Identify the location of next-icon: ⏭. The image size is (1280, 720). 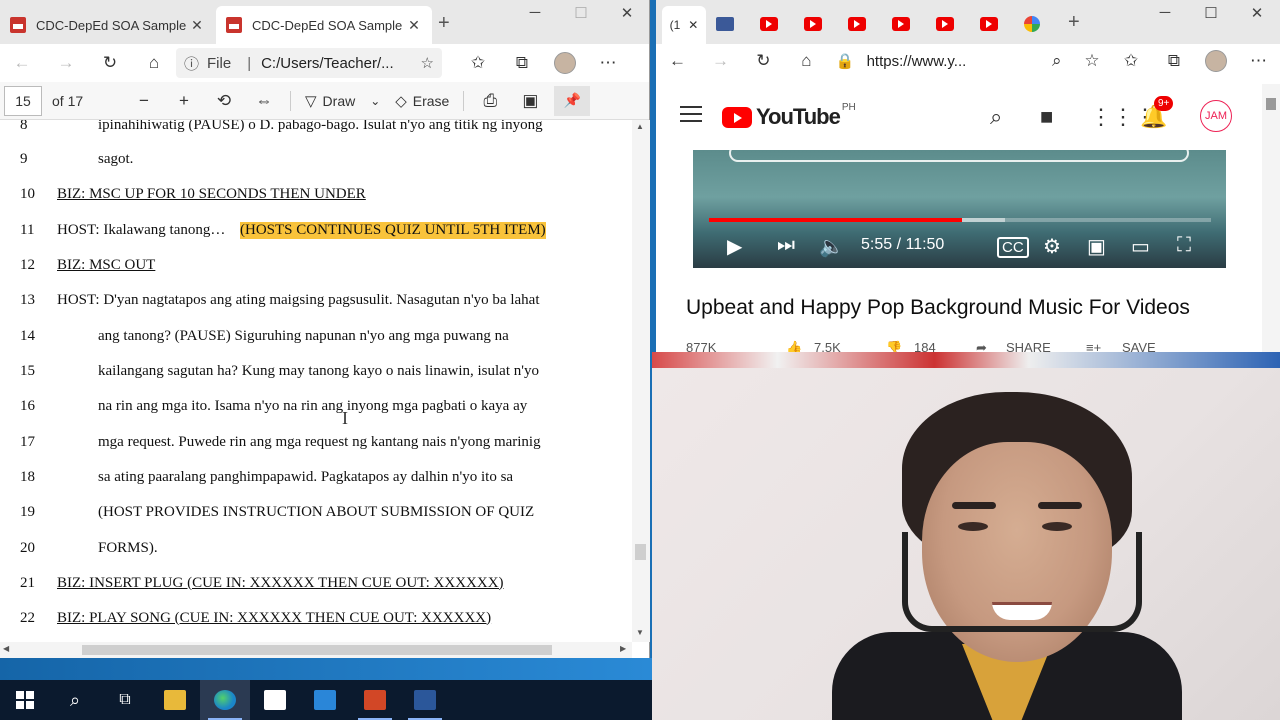
(786, 245).